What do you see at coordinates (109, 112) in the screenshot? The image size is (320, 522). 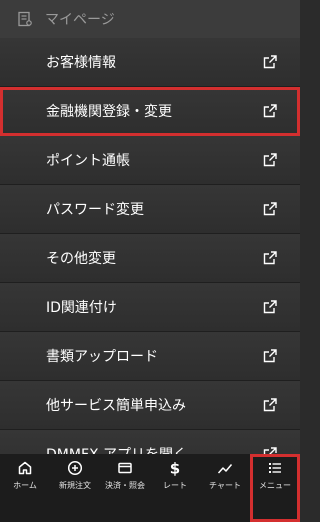 I see `menu-item-label: 金融機関登録・変更` at bounding box center [109, 112].